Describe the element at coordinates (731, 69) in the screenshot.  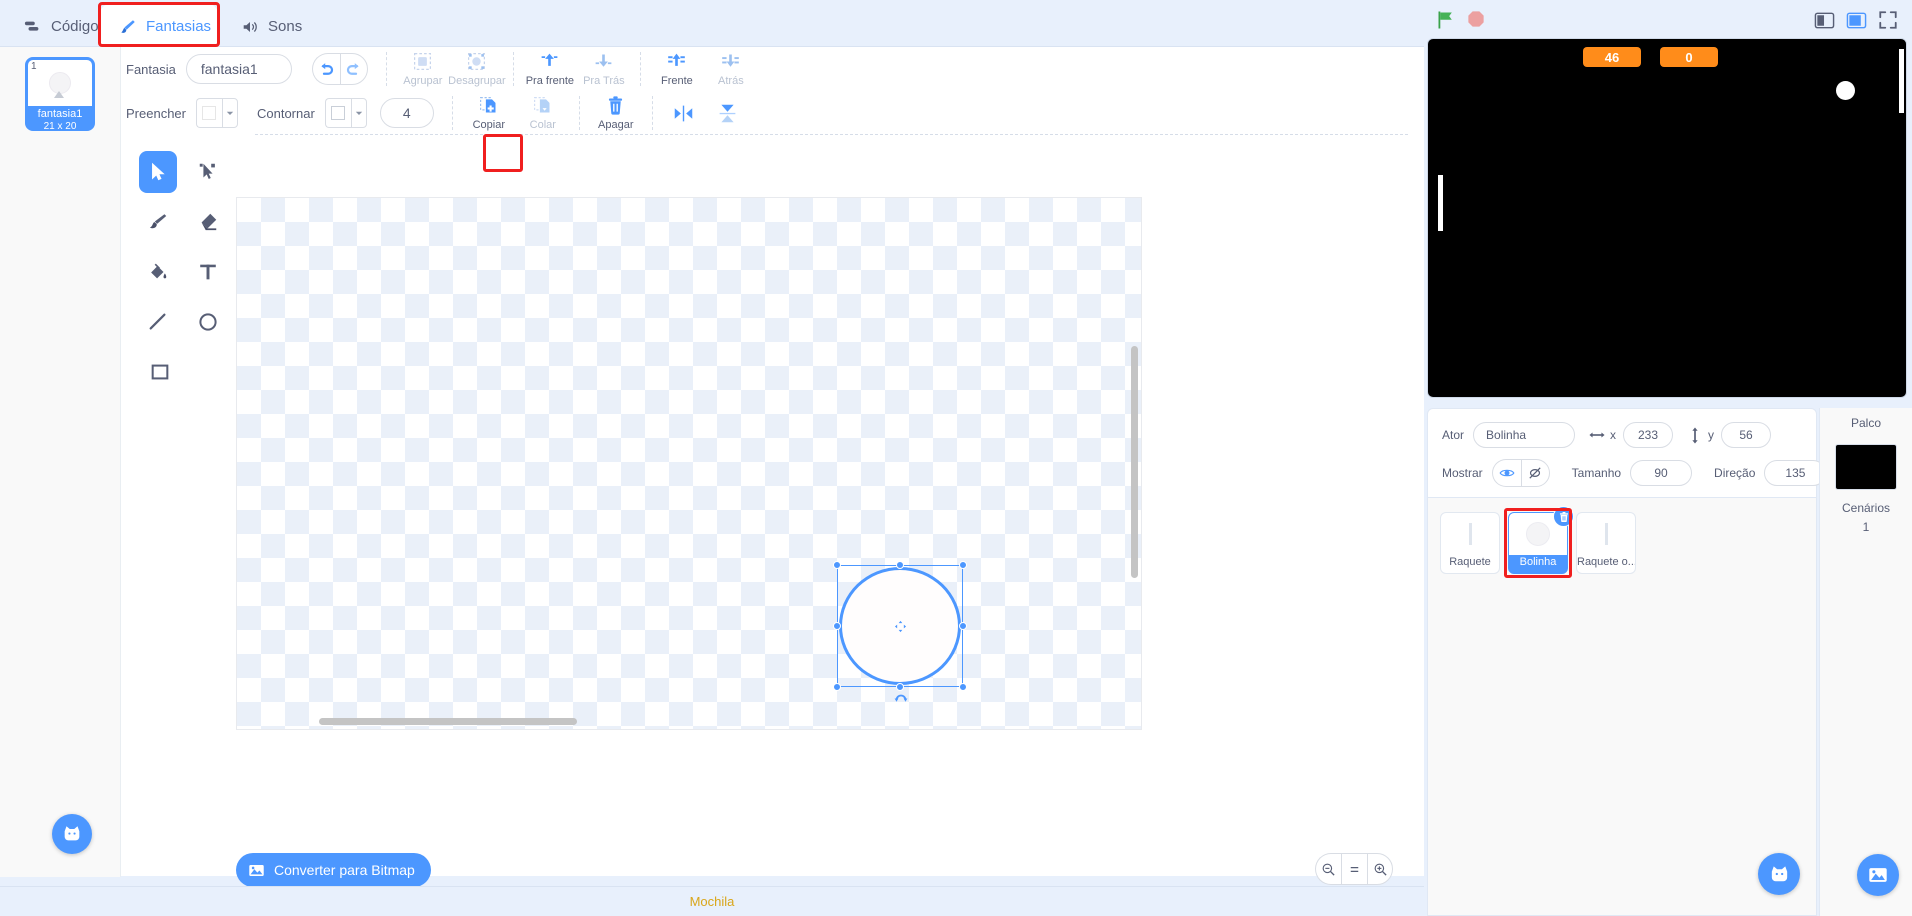
I see `back-button: Atrás` at that location.